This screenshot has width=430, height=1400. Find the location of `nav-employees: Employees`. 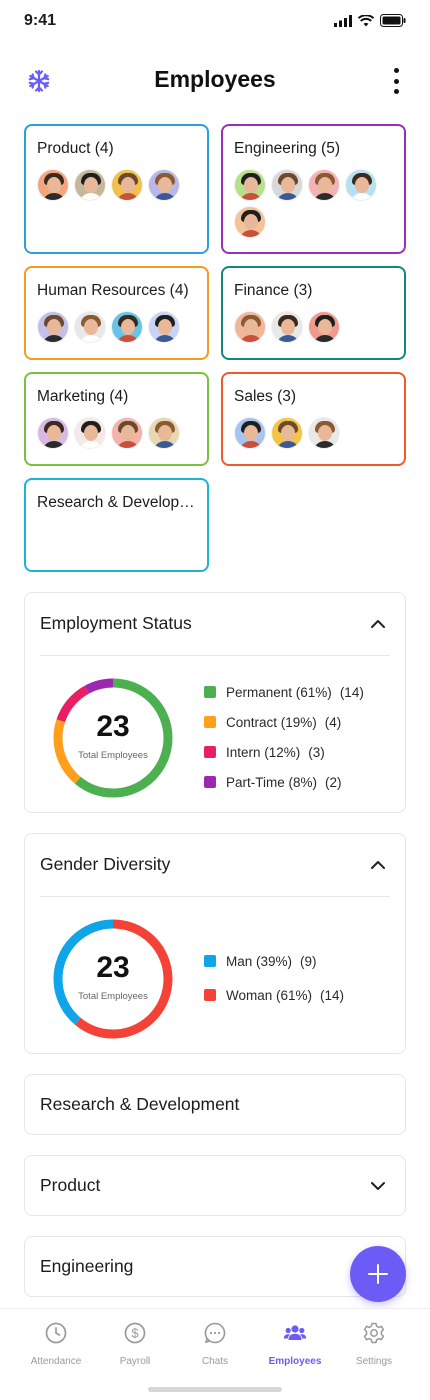

nav-employees: Employees is located at coordinates (295, 1344).